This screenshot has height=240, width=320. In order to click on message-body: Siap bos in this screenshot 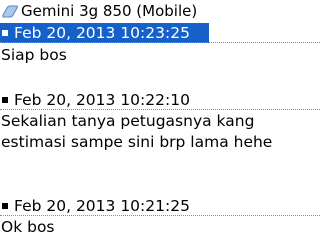, I will do `click(160, 55)`.